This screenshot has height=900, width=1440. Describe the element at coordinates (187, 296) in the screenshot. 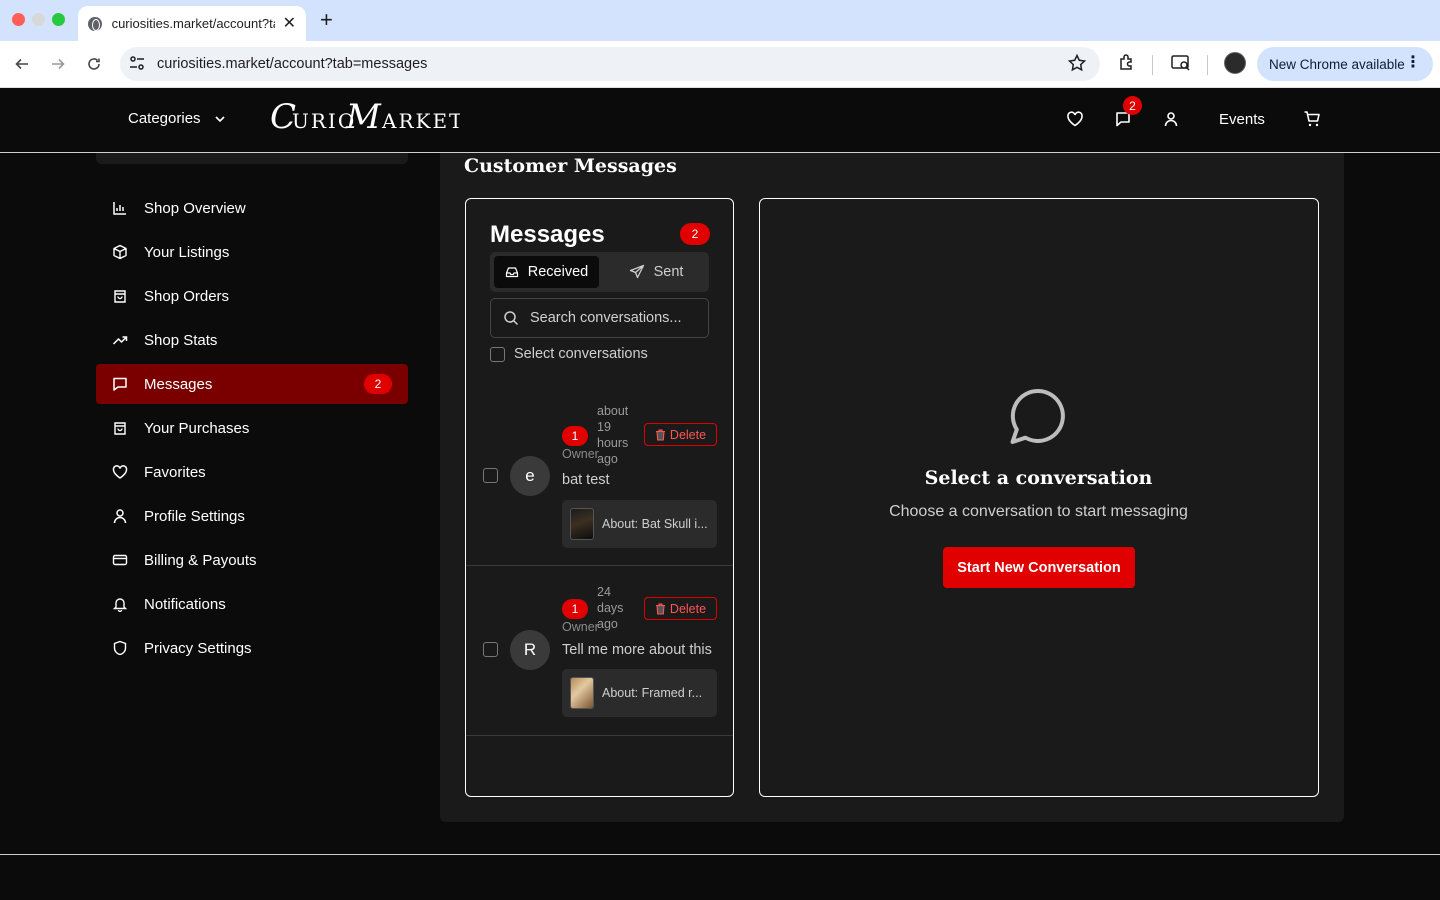

I see `sidebar-item-label: Shop Orders` at that location.